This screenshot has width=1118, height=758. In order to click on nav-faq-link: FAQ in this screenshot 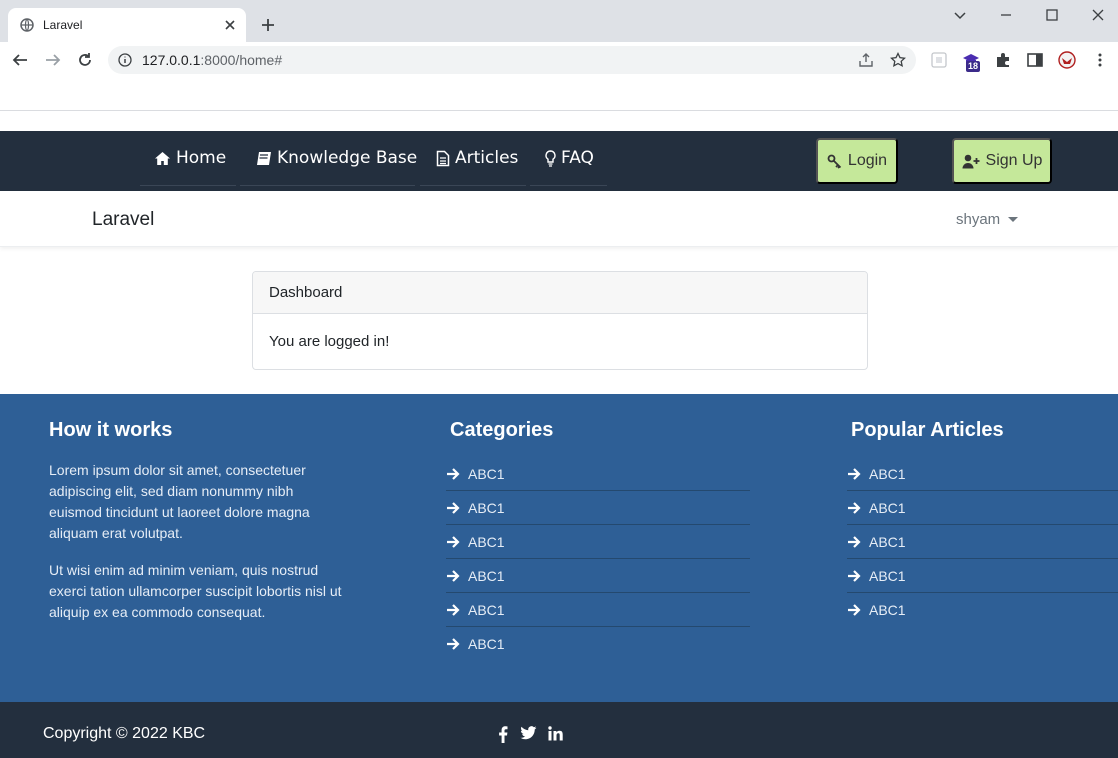, I will do `click(569, 158)`.